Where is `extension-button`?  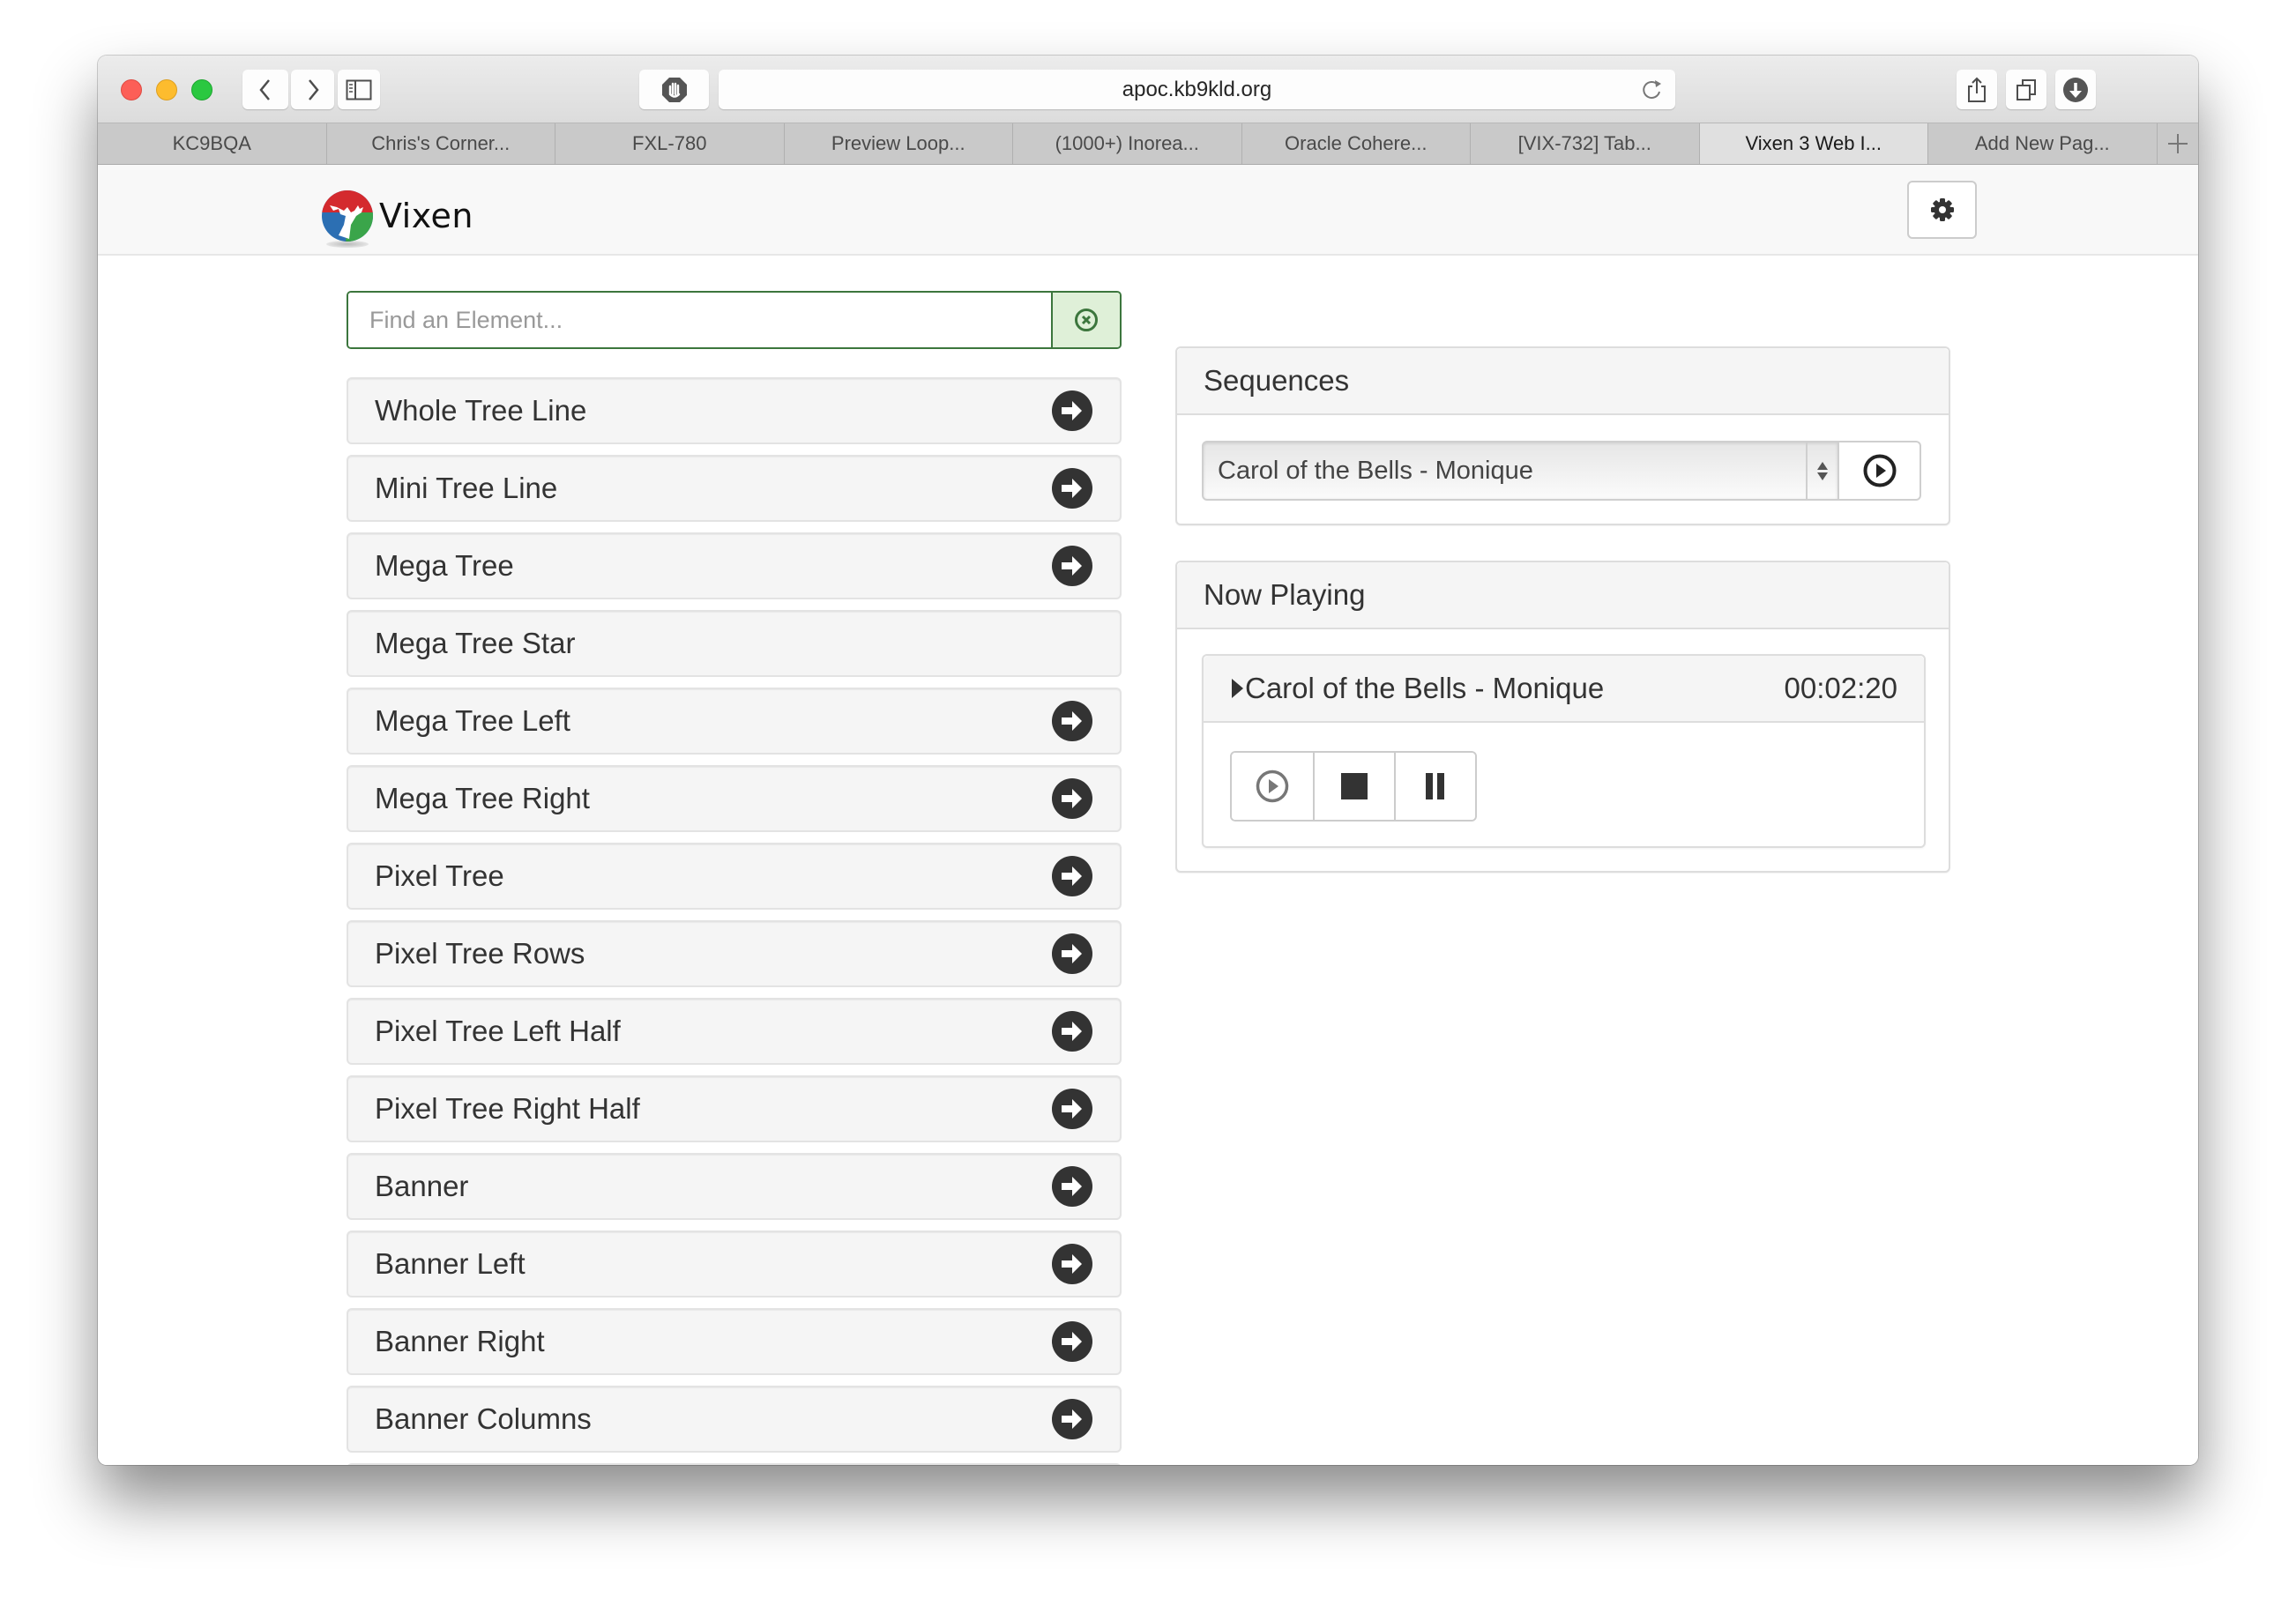
extension-button is located at coordinates (674, 89).